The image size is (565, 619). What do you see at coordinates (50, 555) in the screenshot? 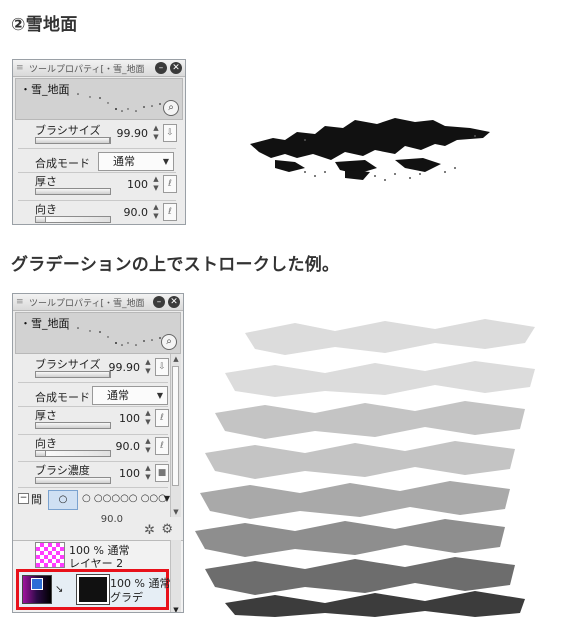
I see `layer-thumbnail-checker` at bounding box center [50, 555].